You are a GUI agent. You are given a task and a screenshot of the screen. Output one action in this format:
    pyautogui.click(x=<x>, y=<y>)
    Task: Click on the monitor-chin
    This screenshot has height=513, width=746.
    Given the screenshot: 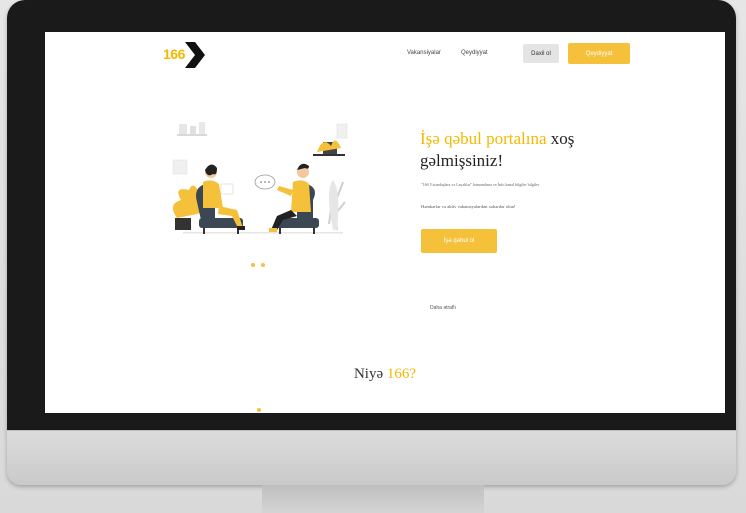 What is the action you would take?
    pyautogui.click(x=371, y=457)
    